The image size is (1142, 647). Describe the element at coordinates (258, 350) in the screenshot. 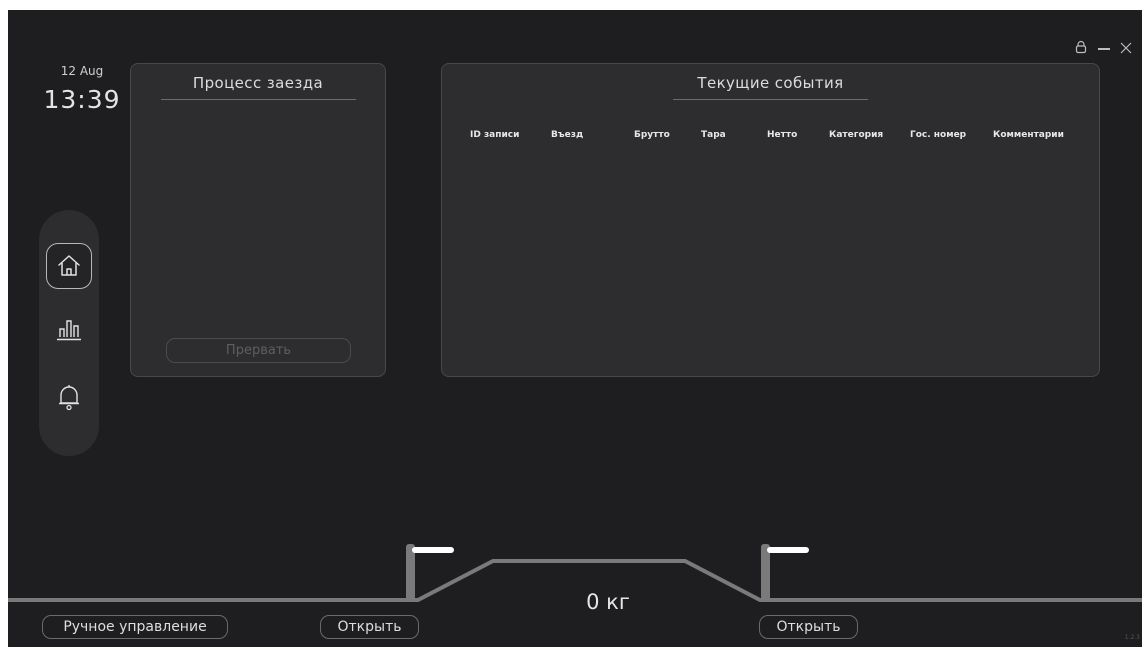

I see `abort-button: Прервать` at that location.